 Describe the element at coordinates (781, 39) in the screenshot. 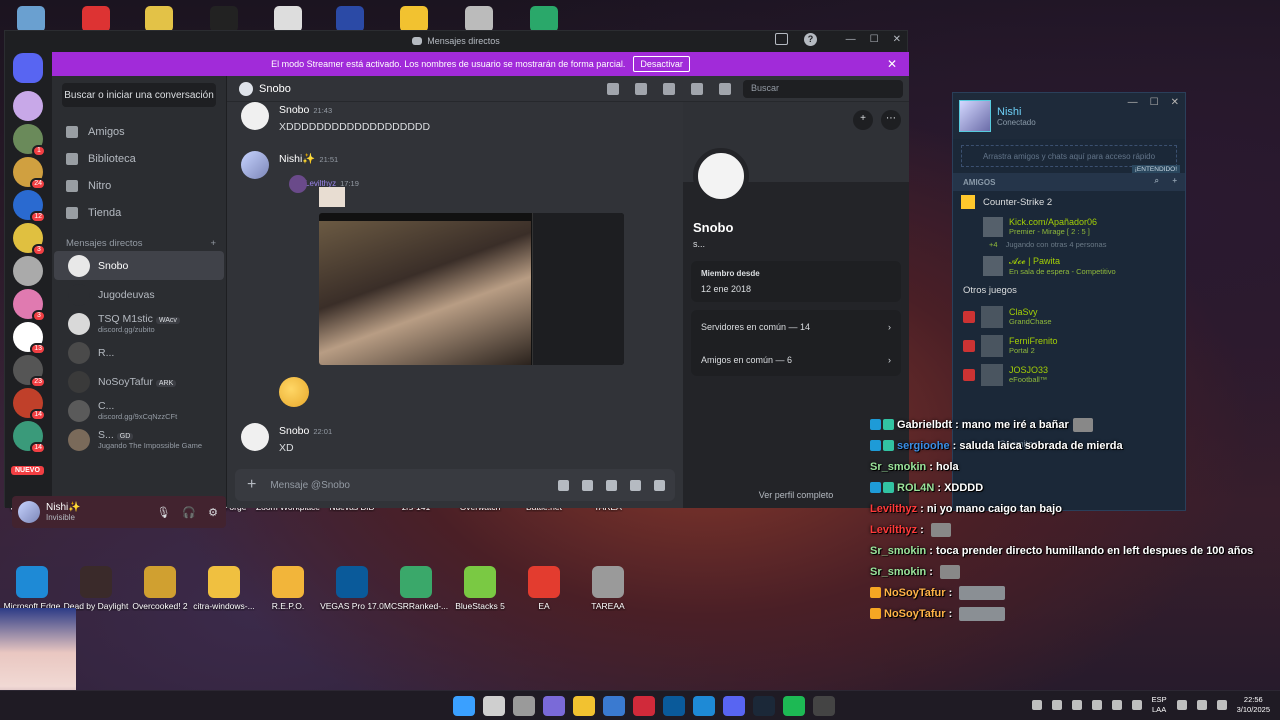

I see `inbox-icon` at that location.